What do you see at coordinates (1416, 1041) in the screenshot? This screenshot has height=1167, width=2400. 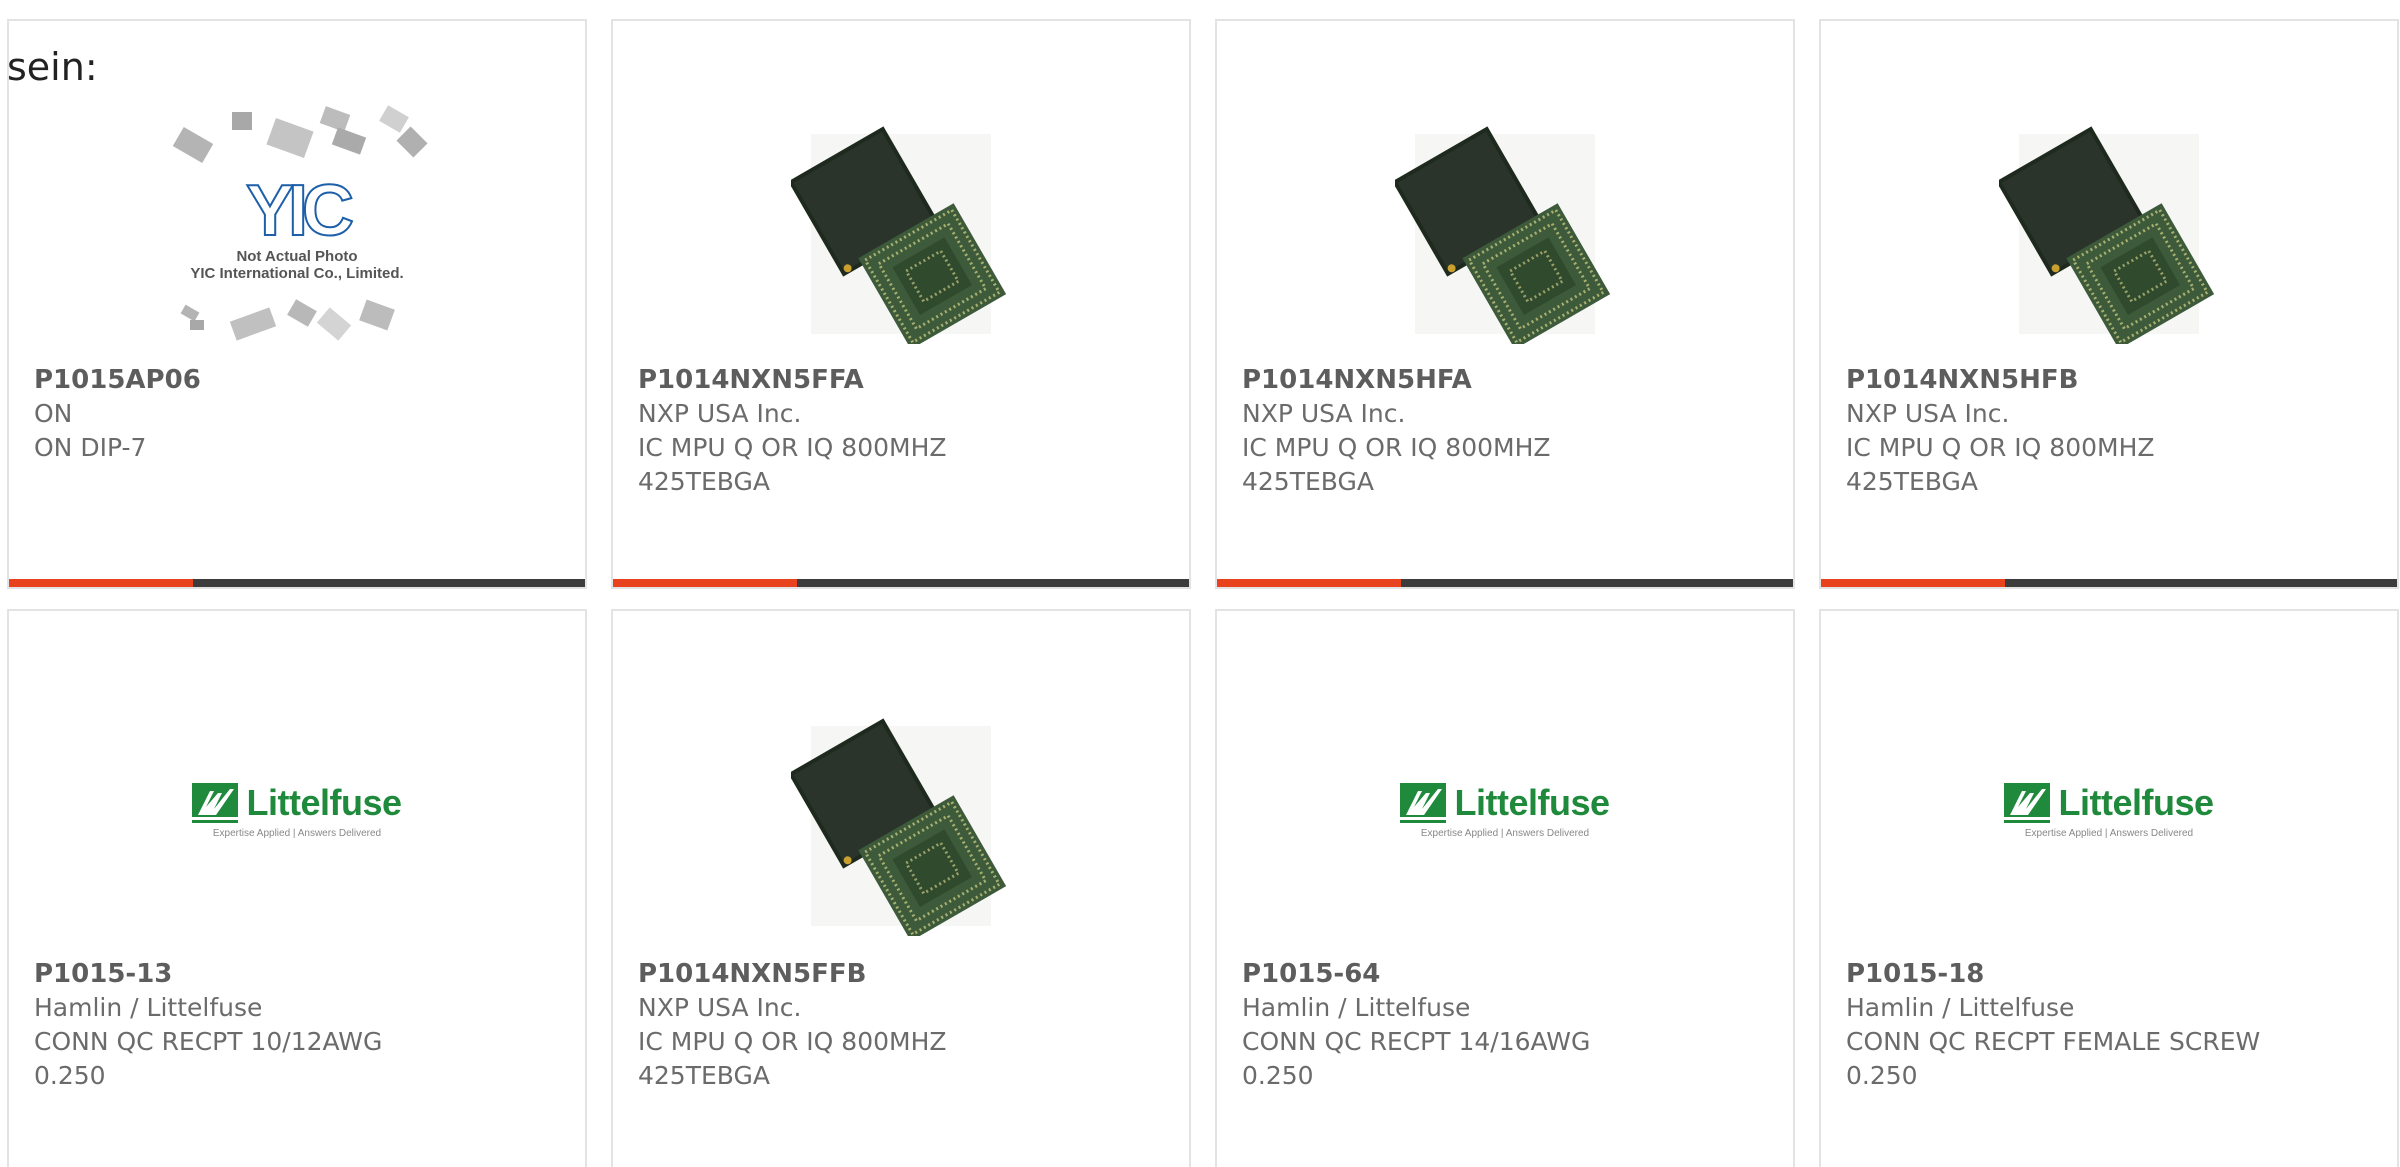 I see `product-line: CONN QC RECPT 14/16AWG` at bounding box center [1416, 1041].